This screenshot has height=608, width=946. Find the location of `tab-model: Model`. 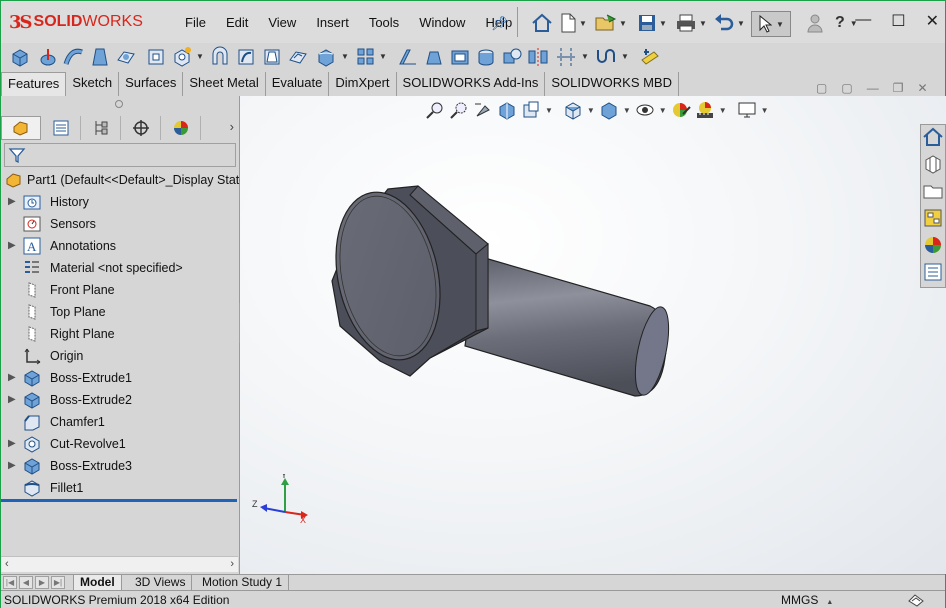

tab-model: Model is located at coordinates (97, 583).